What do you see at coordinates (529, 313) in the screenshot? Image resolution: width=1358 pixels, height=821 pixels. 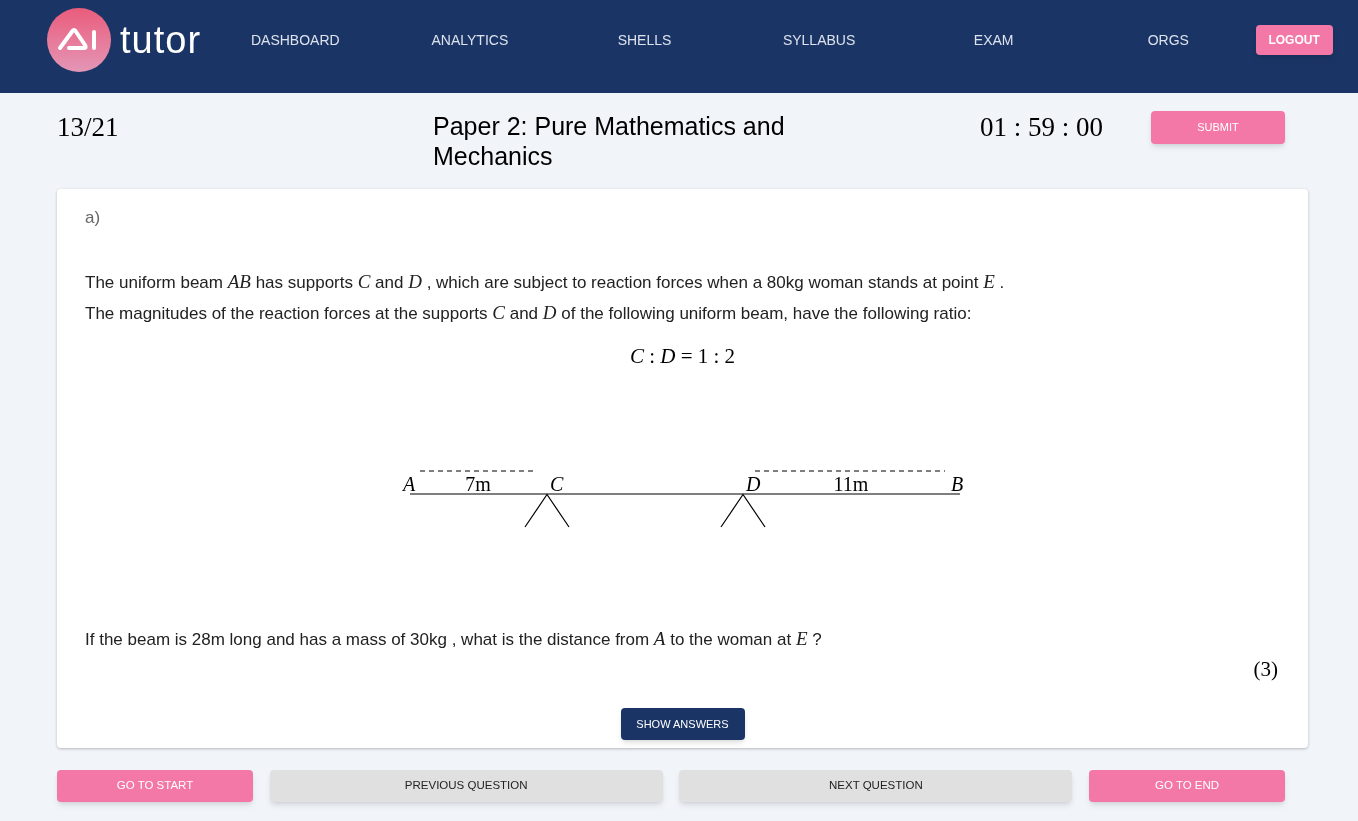 I see `question-text: The magnitudes of the reaction forces at the supports C and D of the following uniform beam, have the following ratio:` at bounding box center [529, 313].